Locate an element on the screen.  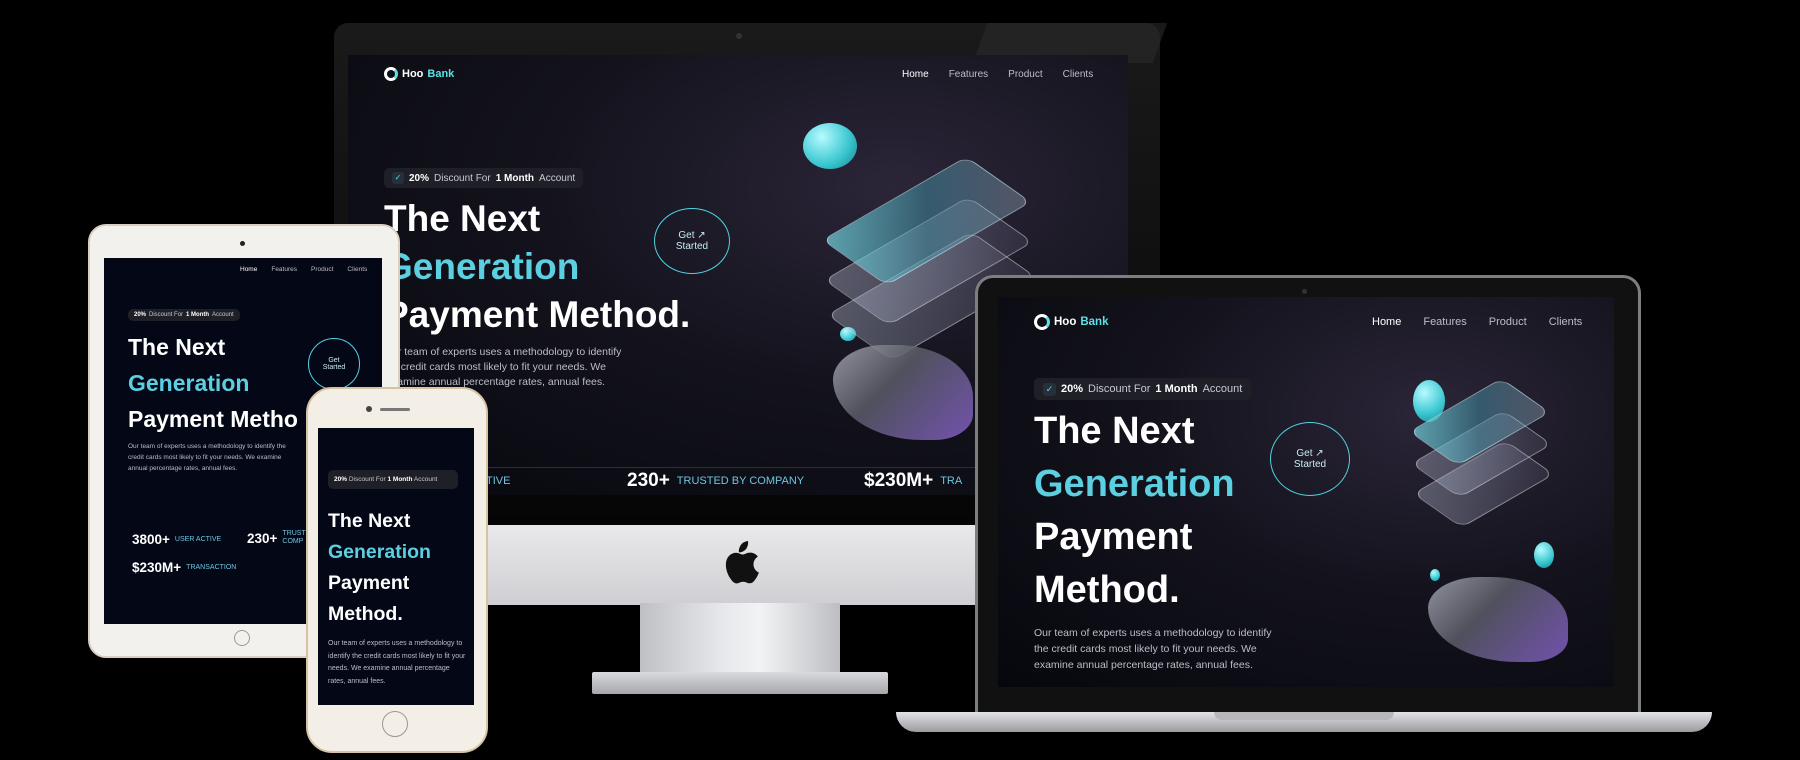
laptop-camera is located at coordinates (1304, 291).